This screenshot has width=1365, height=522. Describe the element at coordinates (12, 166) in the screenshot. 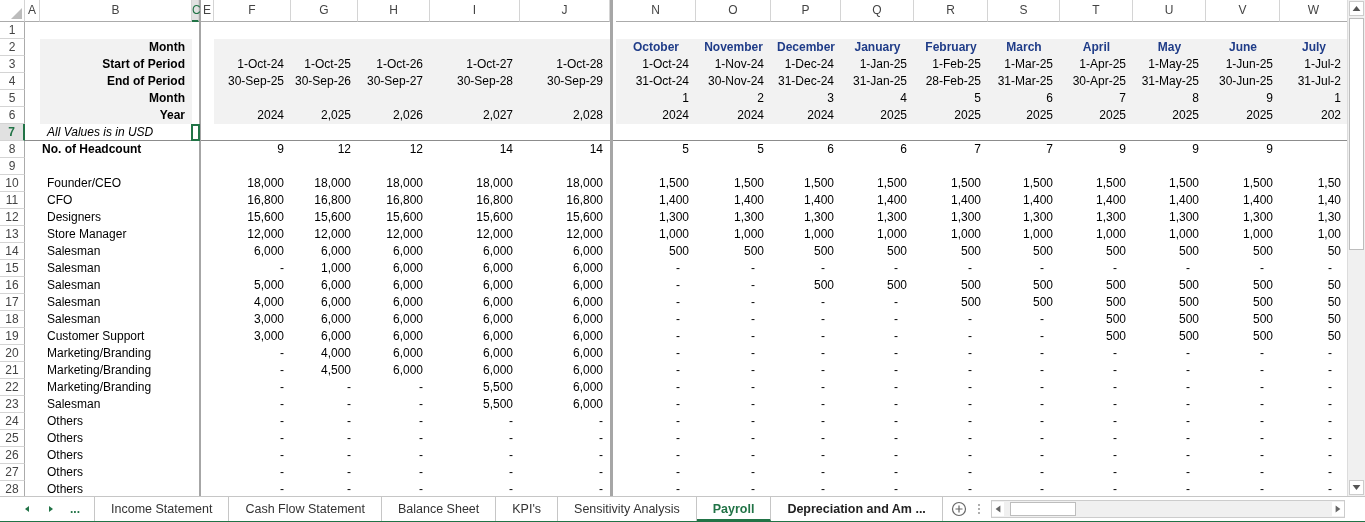

I see `row-number: 9` at that location.